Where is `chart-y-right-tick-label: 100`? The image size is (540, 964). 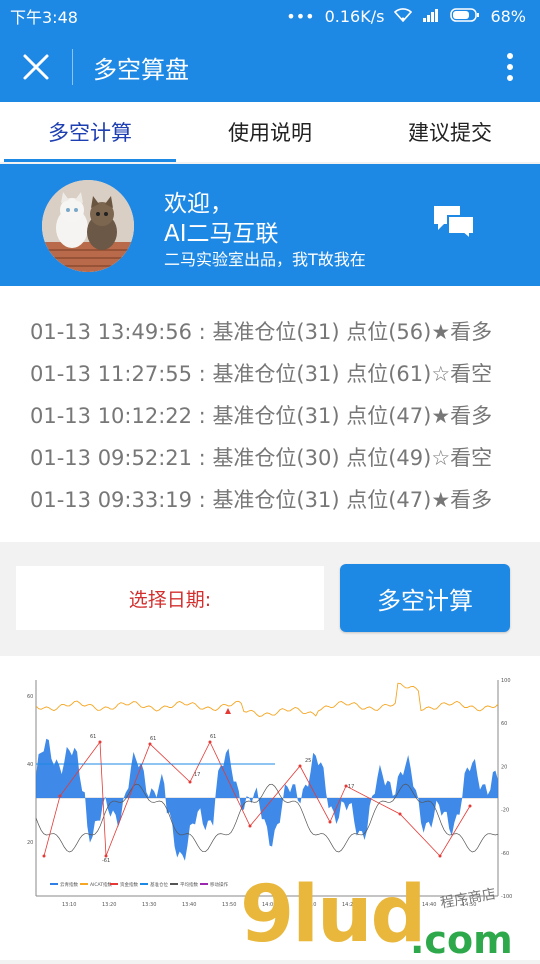 chart-y-right-tick-label: 100 is located at coordinates (506, 681).